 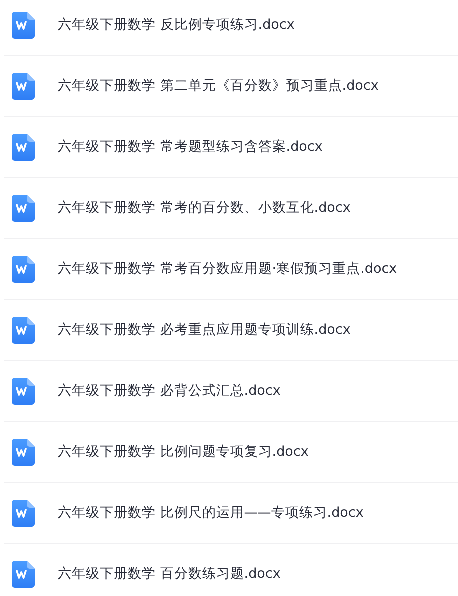 I want to click on file-name: 六年级下册数学 常考百分数应用题·寒假预习重点.docx, so click(x=228, y=269).